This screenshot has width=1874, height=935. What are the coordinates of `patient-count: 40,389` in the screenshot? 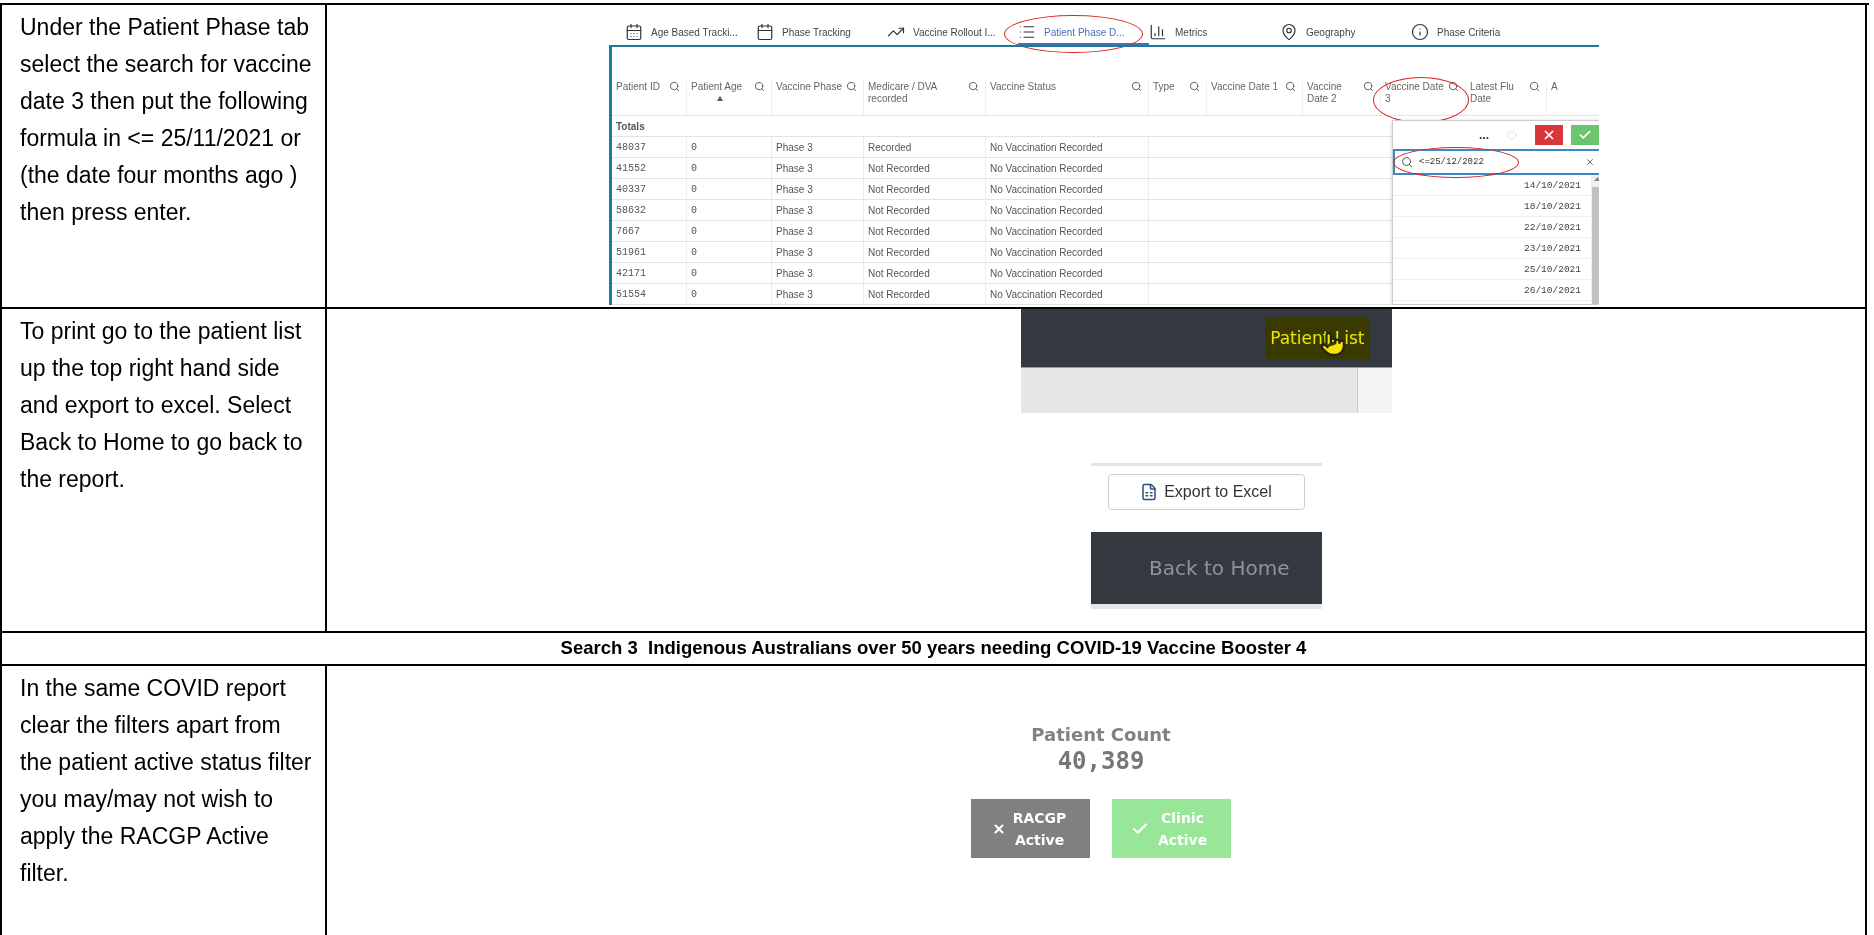 It's located at (1101, 761).